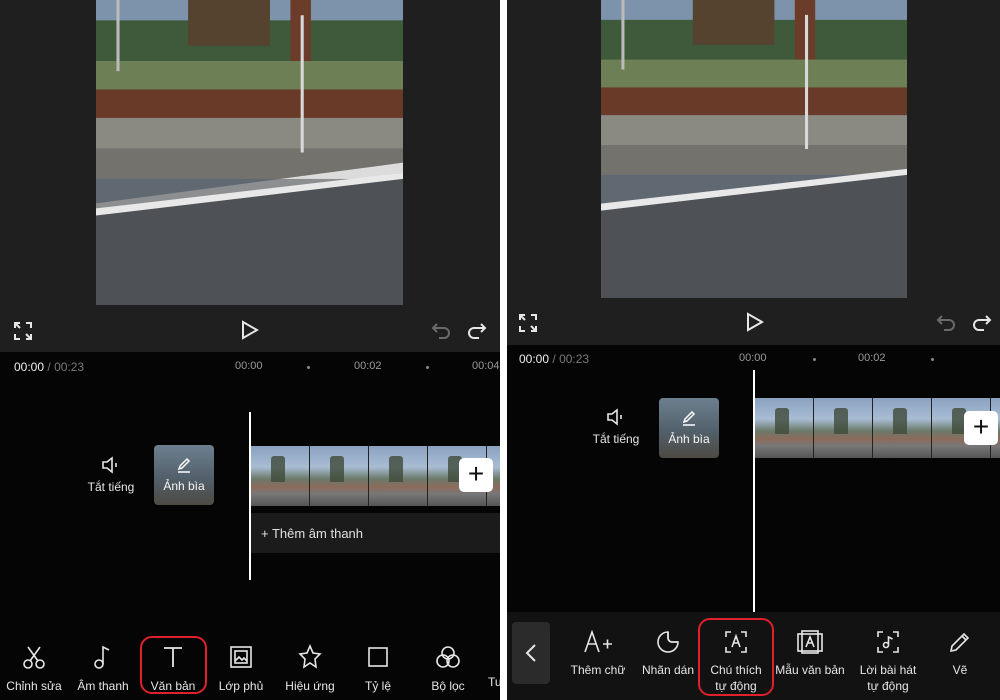 This screenshot has width=1000, height=700. I want to click on timeline-ruler: 00:00 / 00:23 00:00 00:02, so click(753, 359).